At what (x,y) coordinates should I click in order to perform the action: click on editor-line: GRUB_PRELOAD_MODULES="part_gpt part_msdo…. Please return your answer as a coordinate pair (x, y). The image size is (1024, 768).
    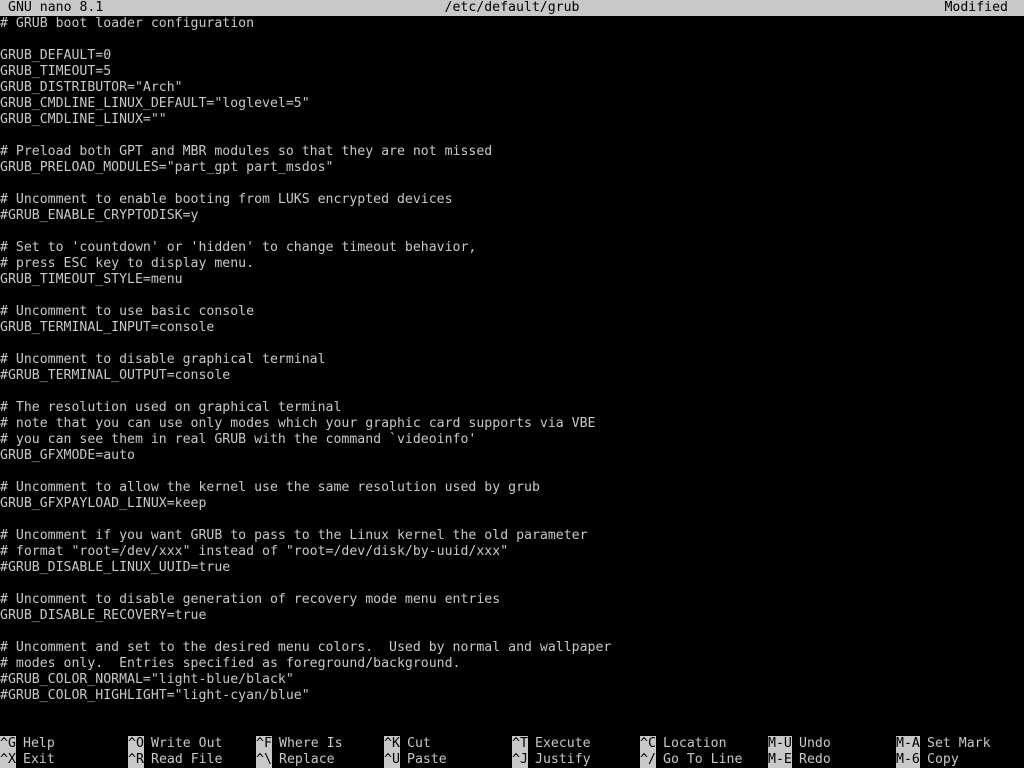
    Looking at the image, I should click on (512, 168).